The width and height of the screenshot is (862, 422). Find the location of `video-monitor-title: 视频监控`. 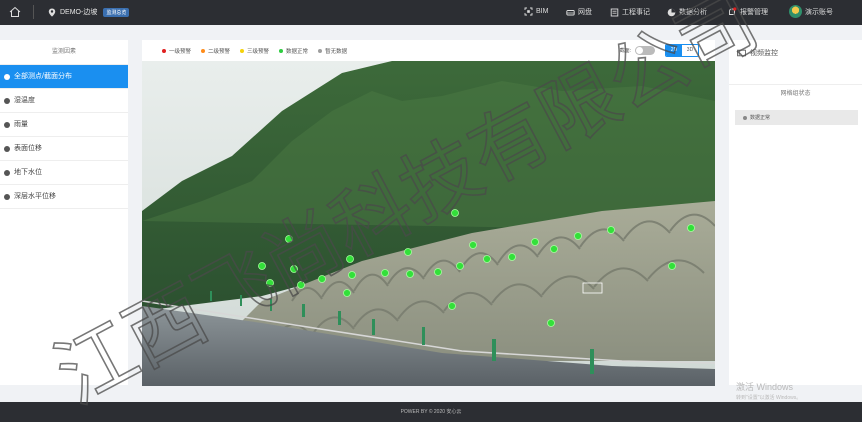

video-monitor-title: 视频监控 is located at coordinates (764, 53).